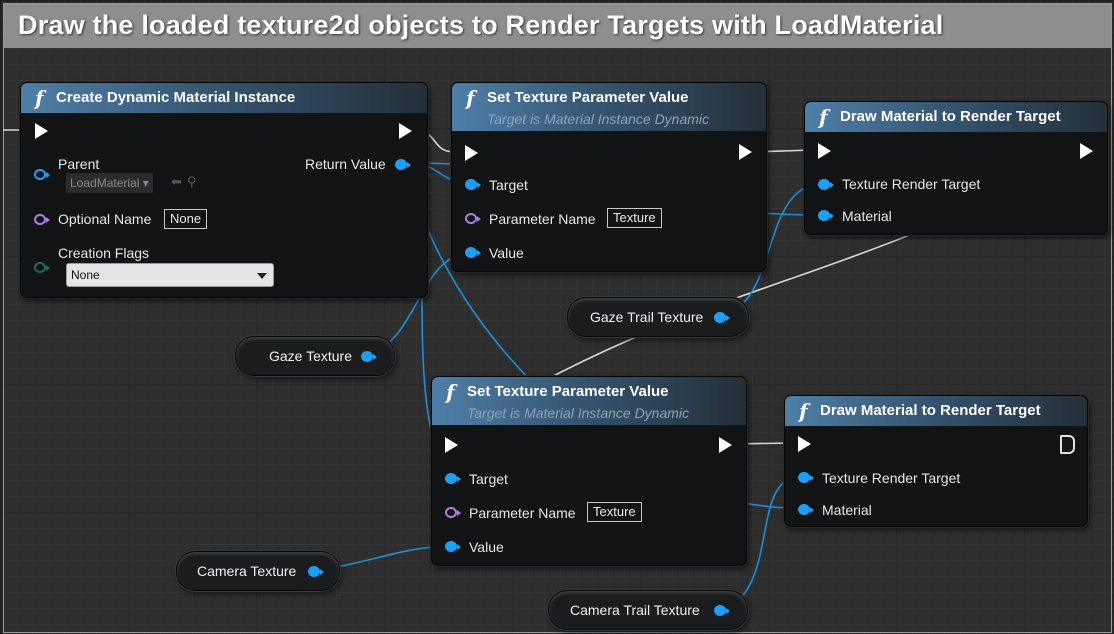 The height and width of the screenshot is (634, 1114). What do you see at coordinates (42, 267) in the screenshot?
I see `creation-flags-pin` at bounding box center [42, 267].